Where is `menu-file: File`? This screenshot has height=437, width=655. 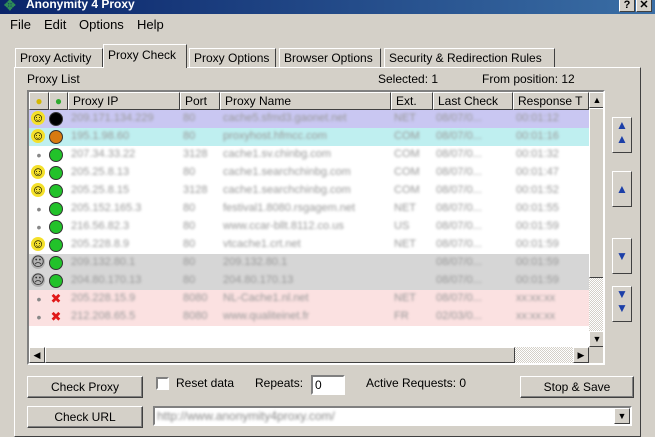
menu-file: File is located at coordinates (20, 24).